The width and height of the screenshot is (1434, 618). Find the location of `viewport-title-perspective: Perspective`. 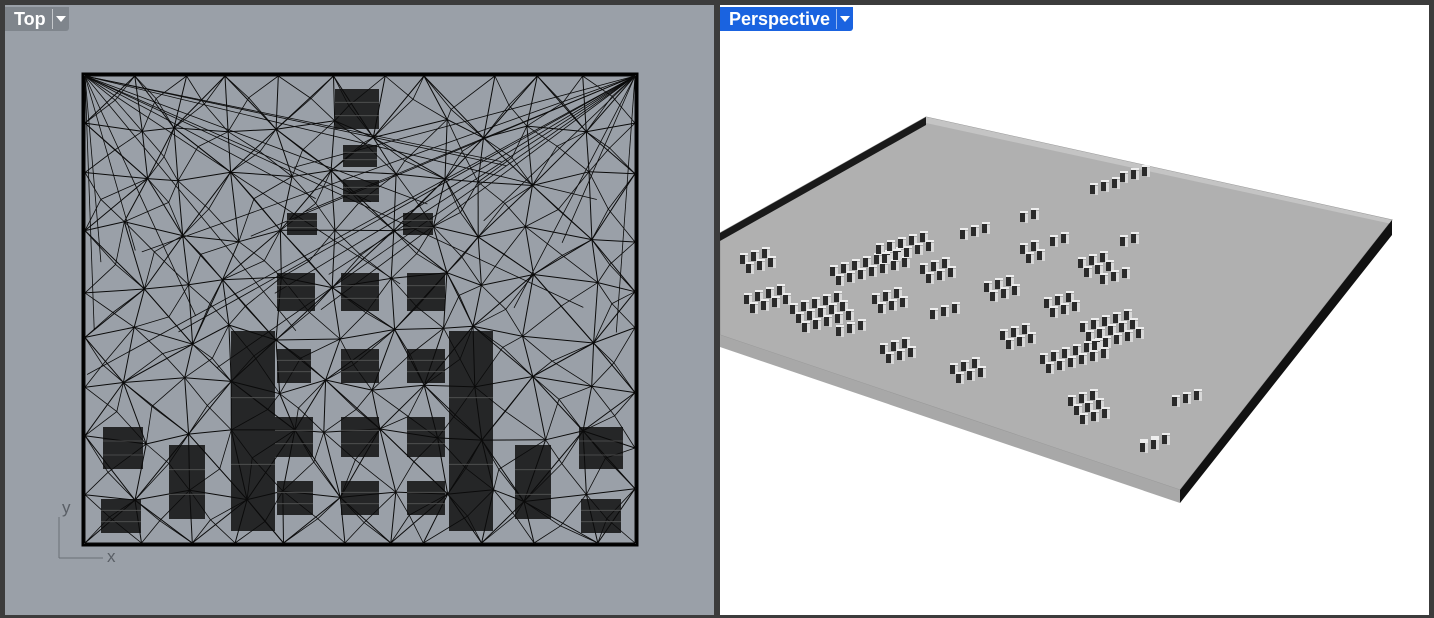

viewport-title-perspective: Perspective is located at coordinates (778, 19).